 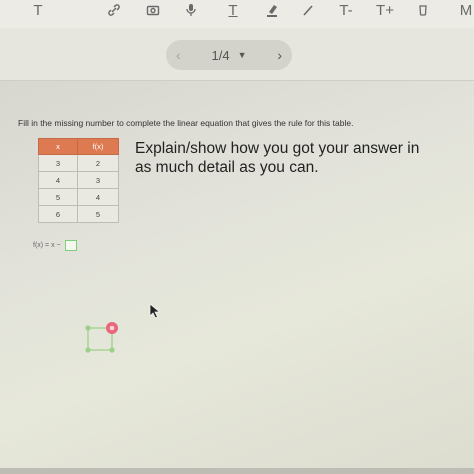 I want to click on table-header-x: x, so click(x=58, y=146).